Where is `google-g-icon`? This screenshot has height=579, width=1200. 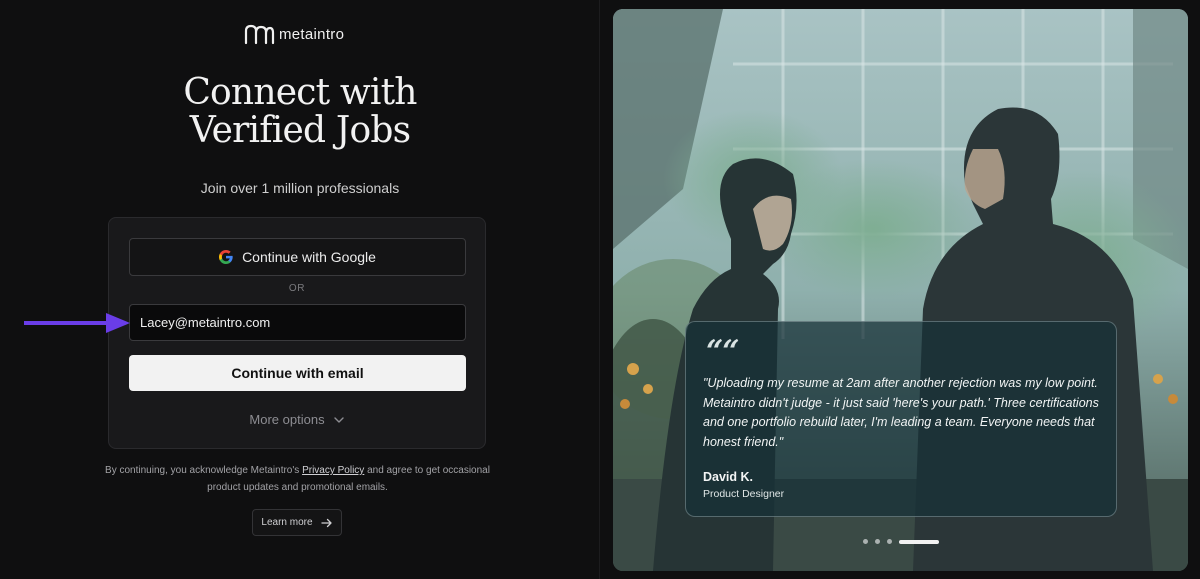 google-g-icon is located at coordinates (226, 257).